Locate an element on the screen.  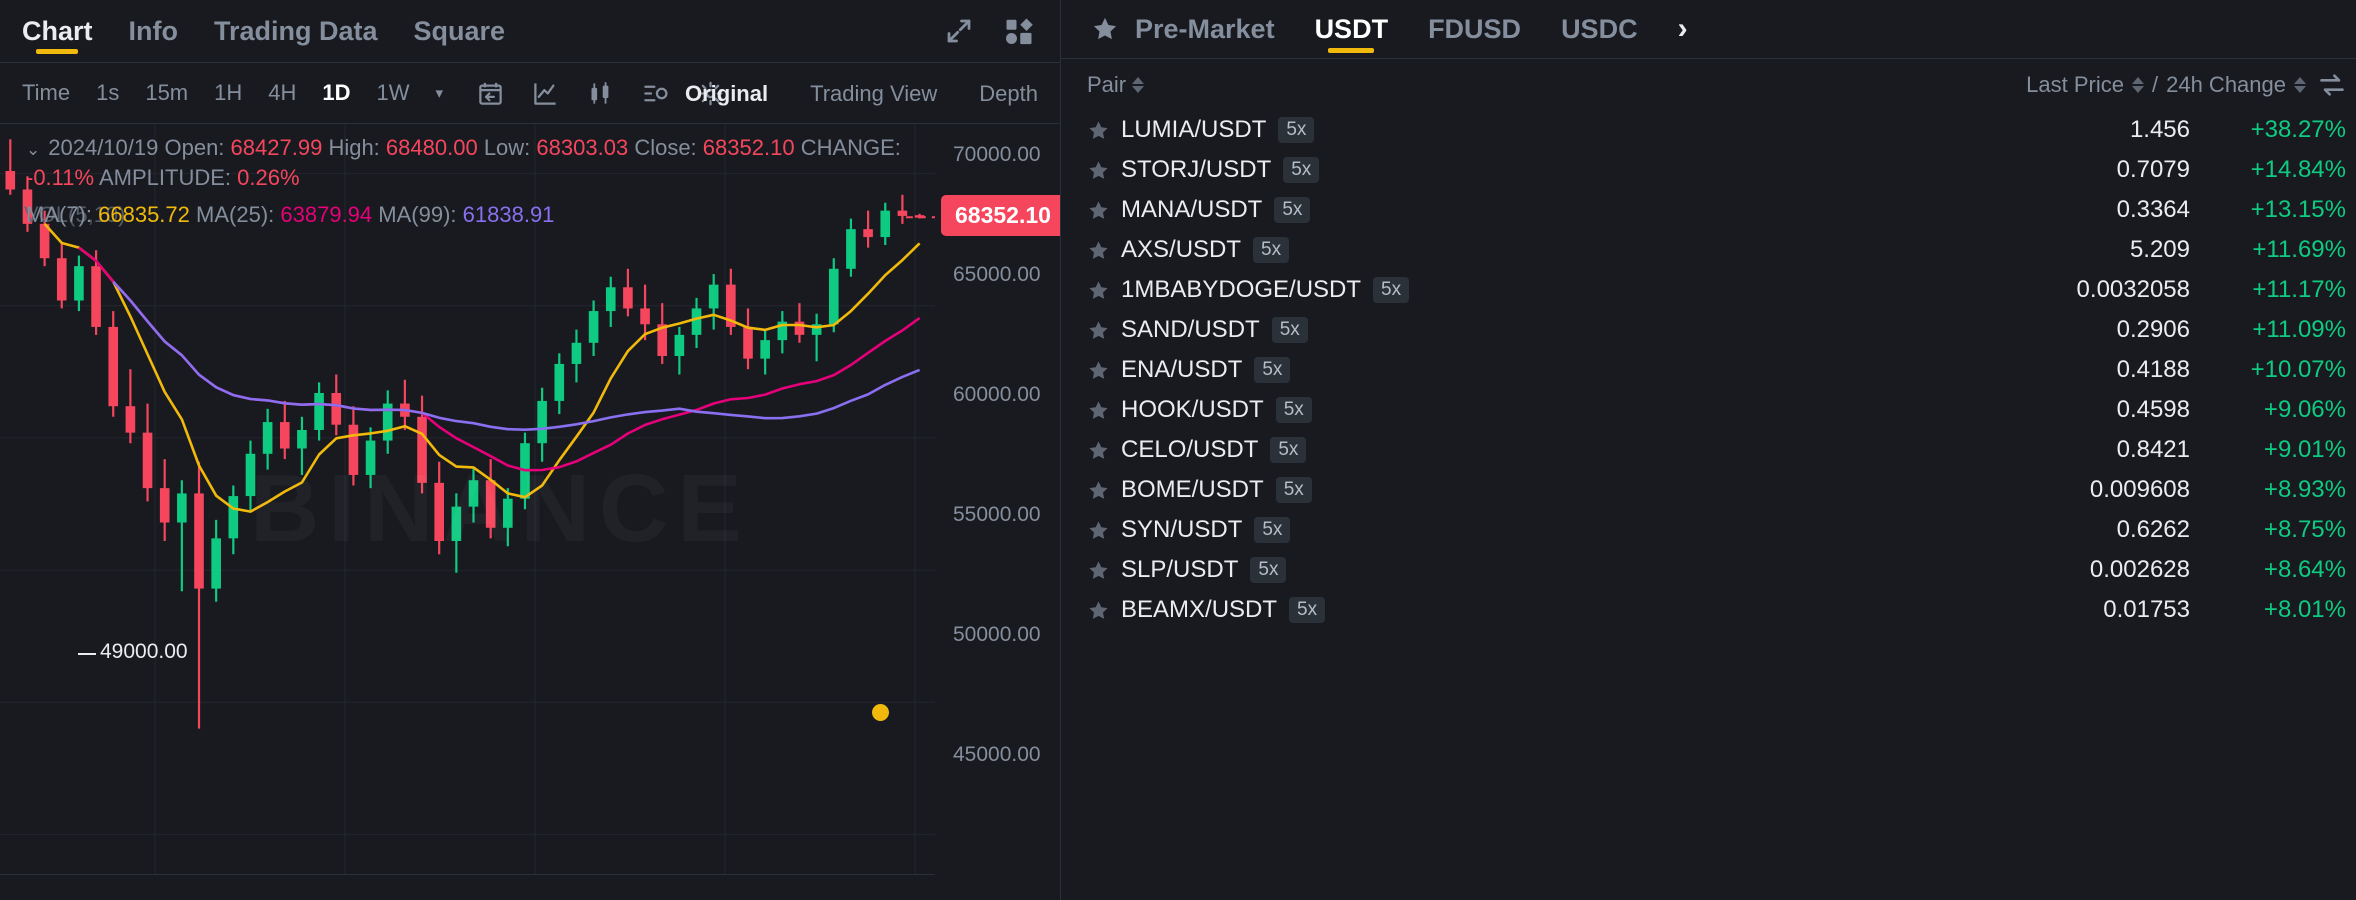
candlestick-icon is located at coordinates (600, 93).